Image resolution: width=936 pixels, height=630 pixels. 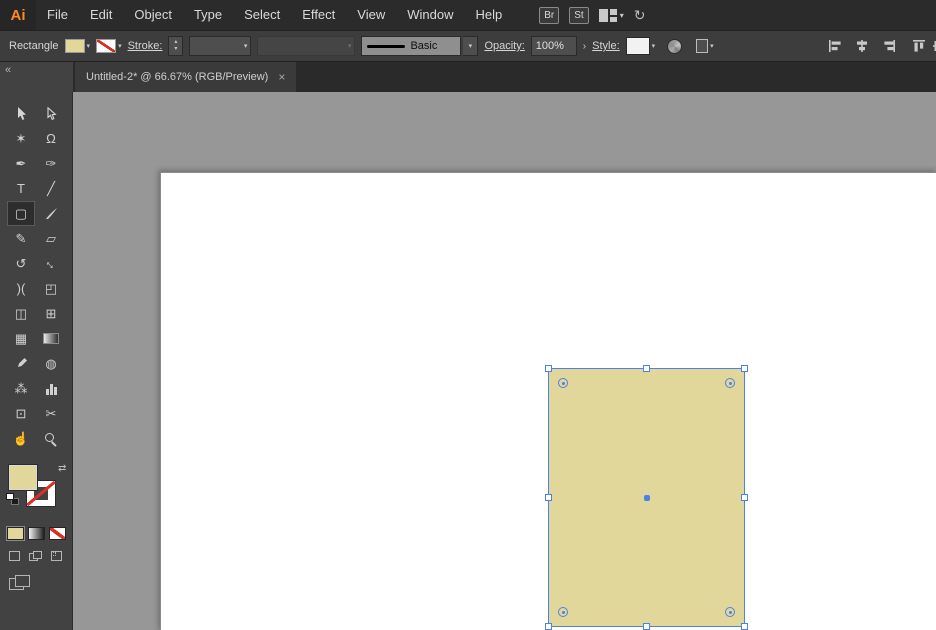 I want to click on gradient-button, so click(x=36, y=533).